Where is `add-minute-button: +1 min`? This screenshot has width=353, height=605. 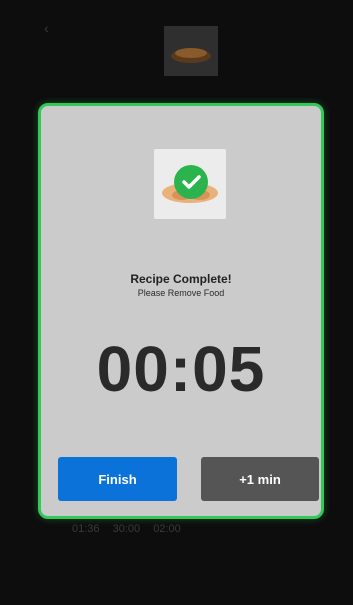
add-minute-button: +1 min is located at coordinates (260, 479).